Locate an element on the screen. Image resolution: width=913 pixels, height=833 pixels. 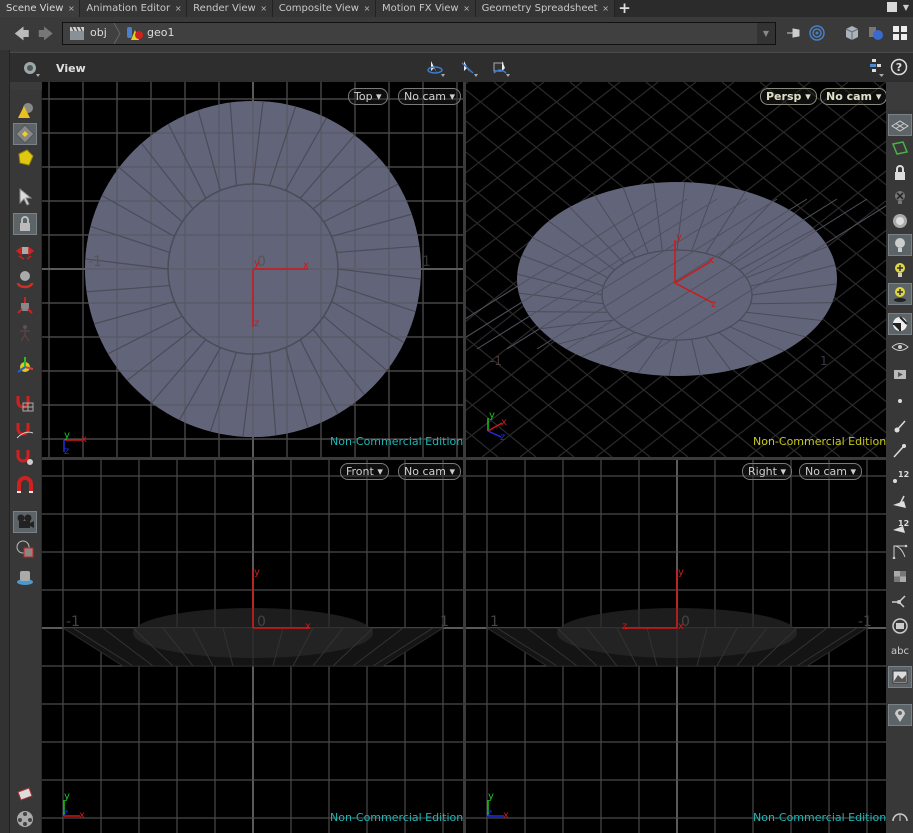
flipbook-button is located at coordinates (25, 819).